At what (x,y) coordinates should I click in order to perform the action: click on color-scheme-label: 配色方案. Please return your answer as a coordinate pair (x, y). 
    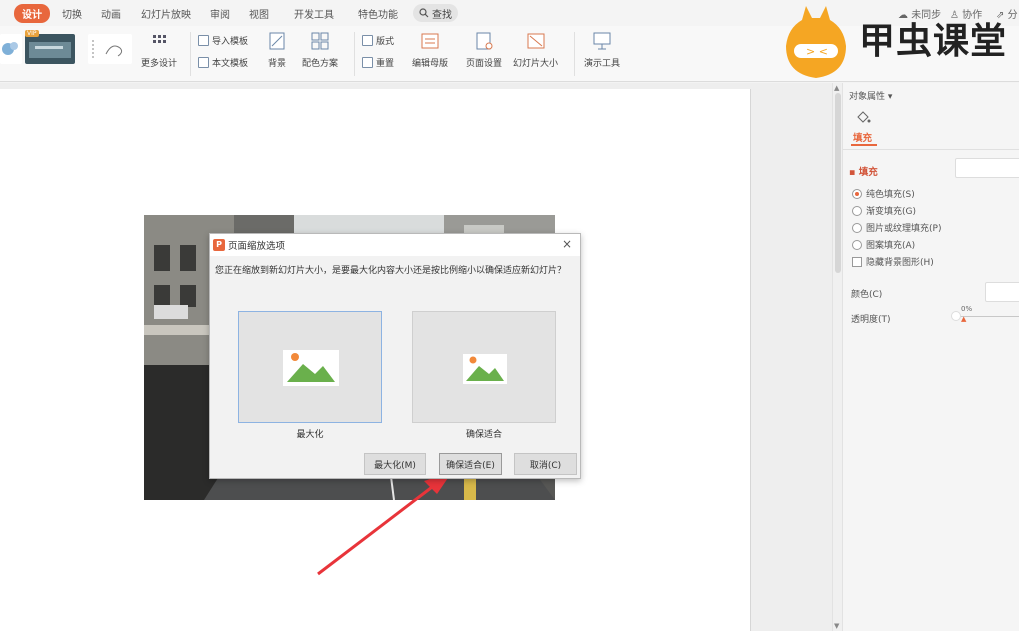
    Looking at the image, I should click on (320, 64).